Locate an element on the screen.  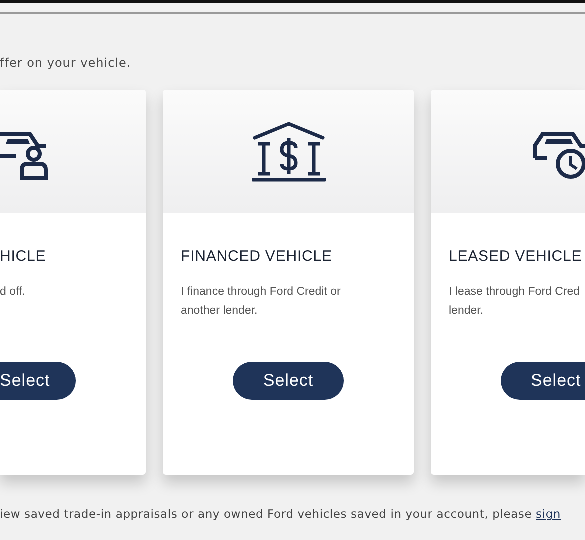
card-description: d off. is located at coordinates (13, 292).